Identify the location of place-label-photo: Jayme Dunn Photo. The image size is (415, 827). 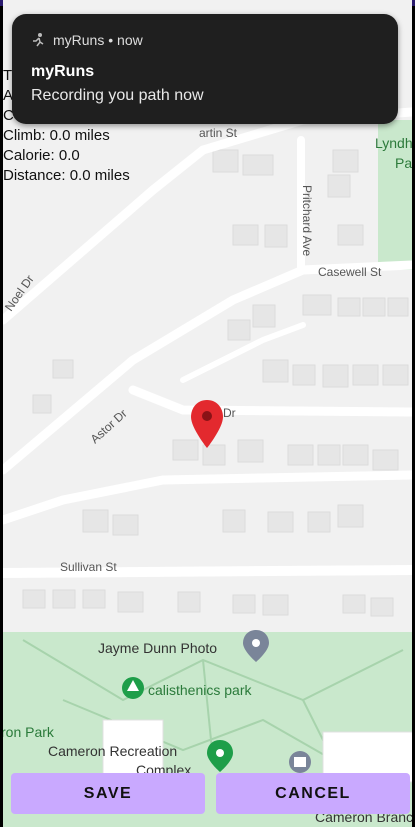
(157, 648).